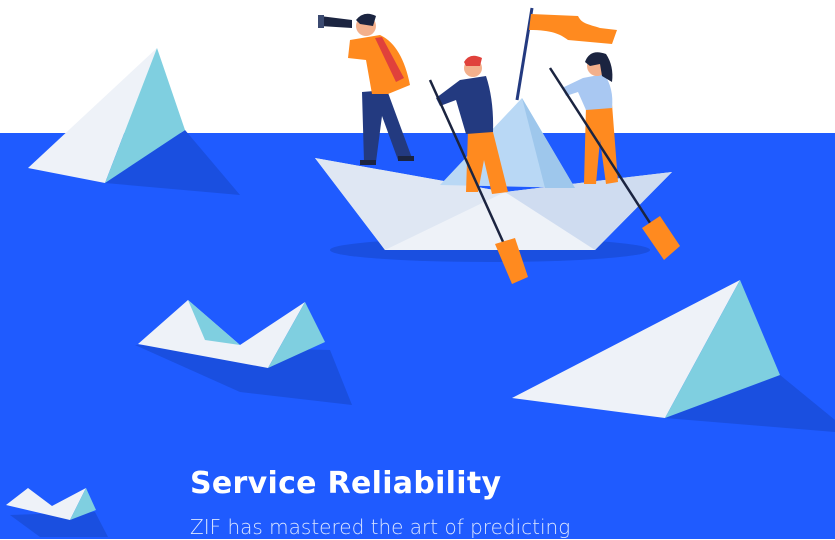  What do you see at coordinates (346, 483) in the screenshot?
I see `feature-title: Service Reliability` at bounding box center [346, 483].